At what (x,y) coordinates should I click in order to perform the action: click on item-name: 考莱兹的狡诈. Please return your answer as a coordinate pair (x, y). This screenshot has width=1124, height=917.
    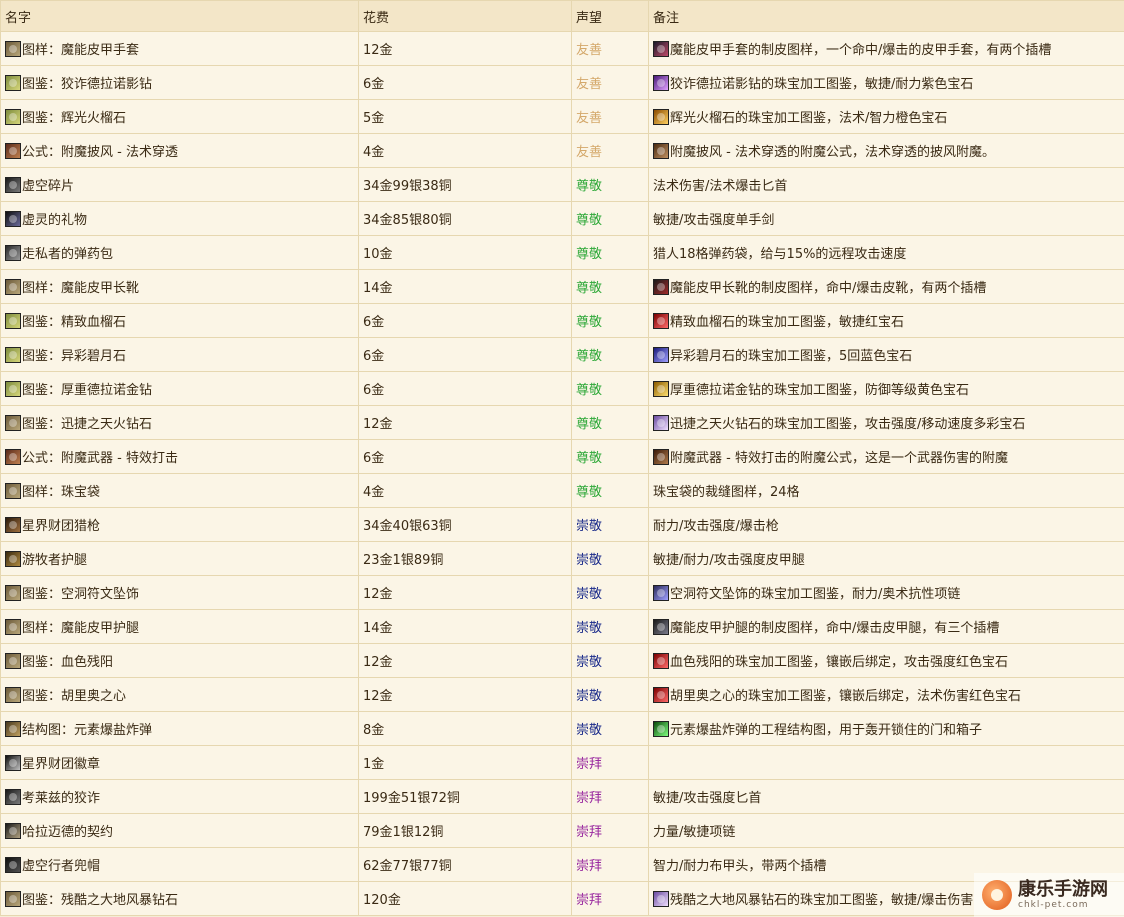
    Looking at the image, I should click on (61, 798).